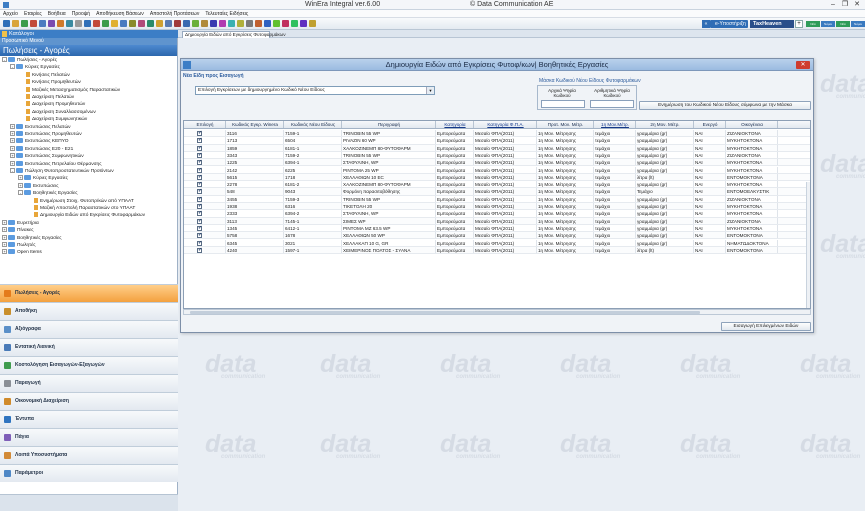 The image size is (865, 511). What do you see at coordinates (766, 326) in the screenshot?
I see `import-selected-button: Εισαγωγή Επιλεγμένων Ειδών` at bounding box center [766, 326].